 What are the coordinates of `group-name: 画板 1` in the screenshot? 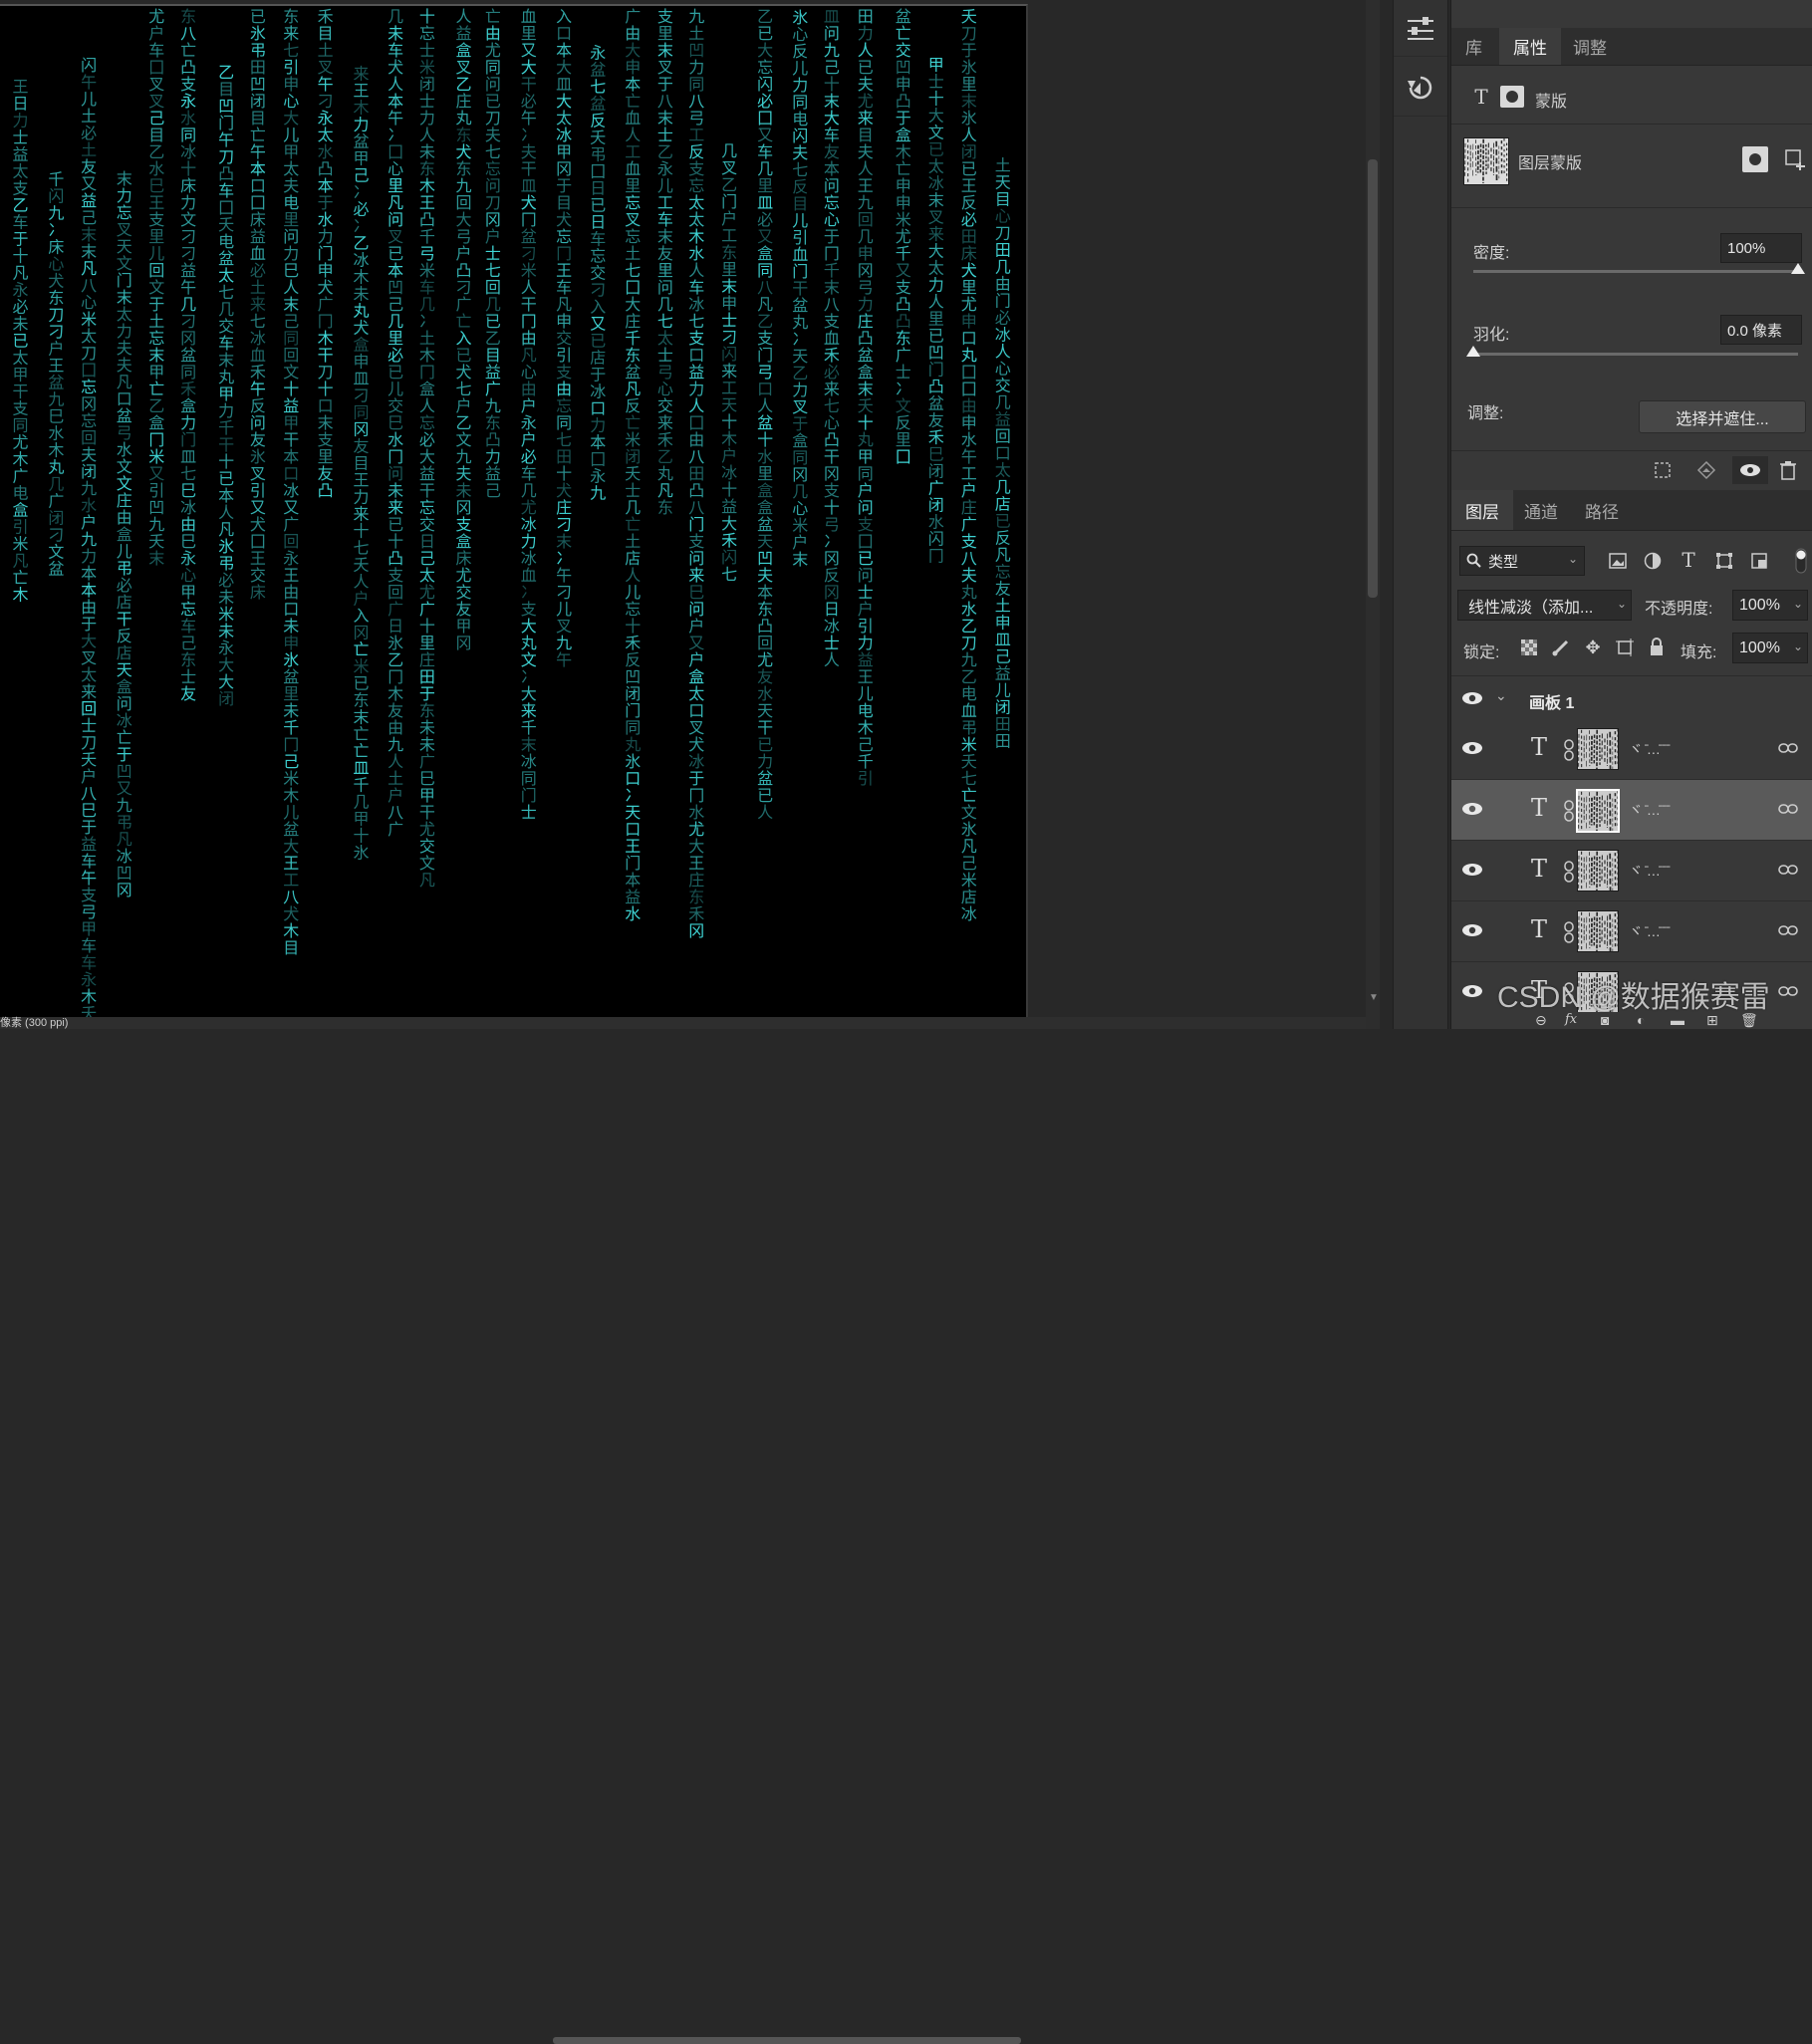 It's located at (1551, 701).